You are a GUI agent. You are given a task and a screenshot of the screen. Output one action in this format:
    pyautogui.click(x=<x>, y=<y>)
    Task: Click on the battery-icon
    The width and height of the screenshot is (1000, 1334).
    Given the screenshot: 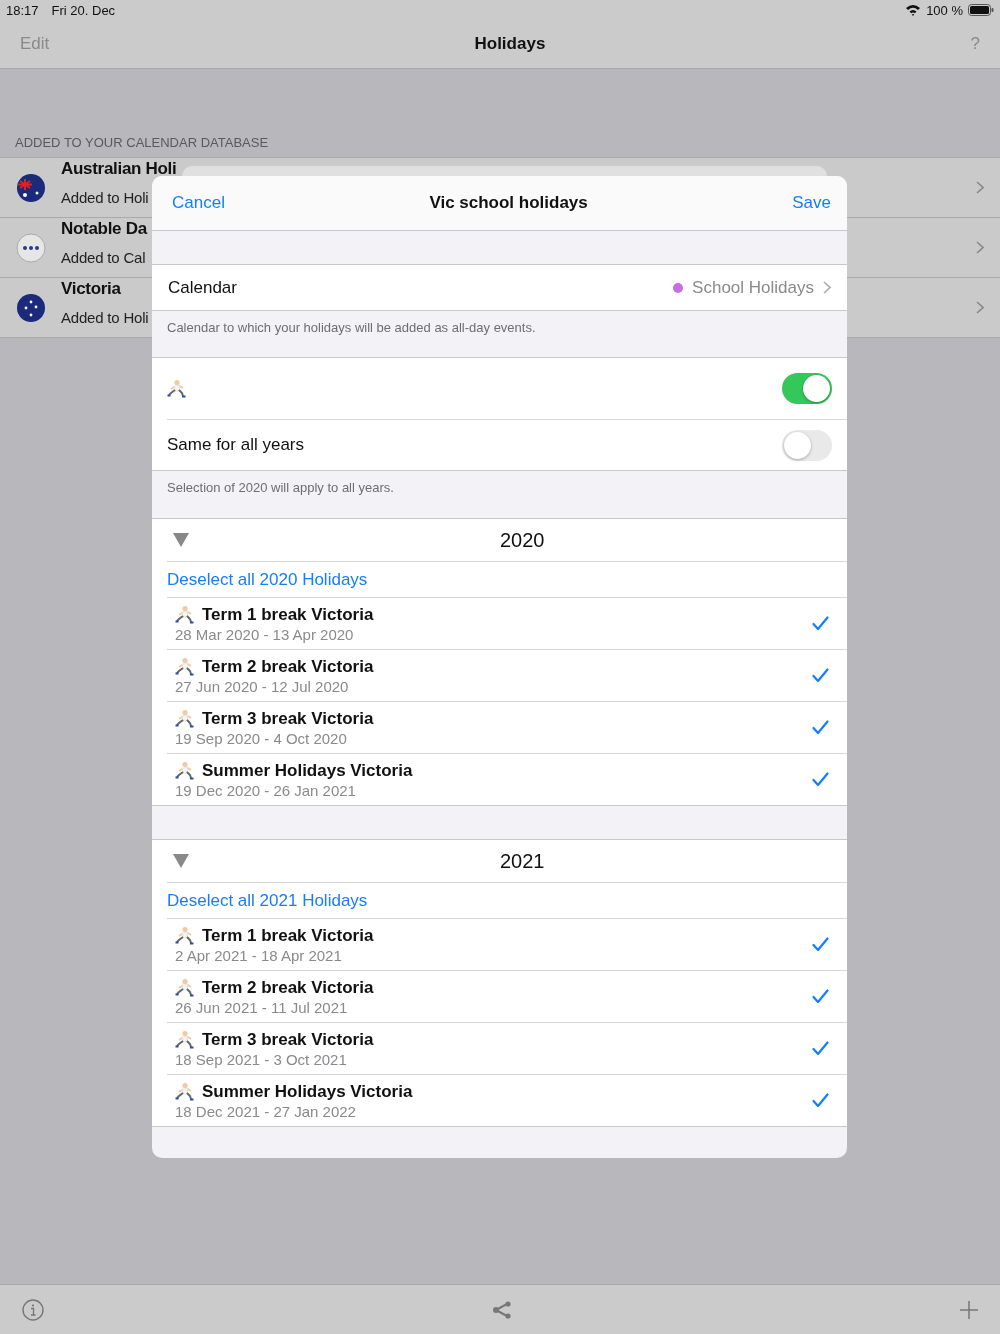 What is the action you would take?
    pyautogui.click(x=981, y=10)
    